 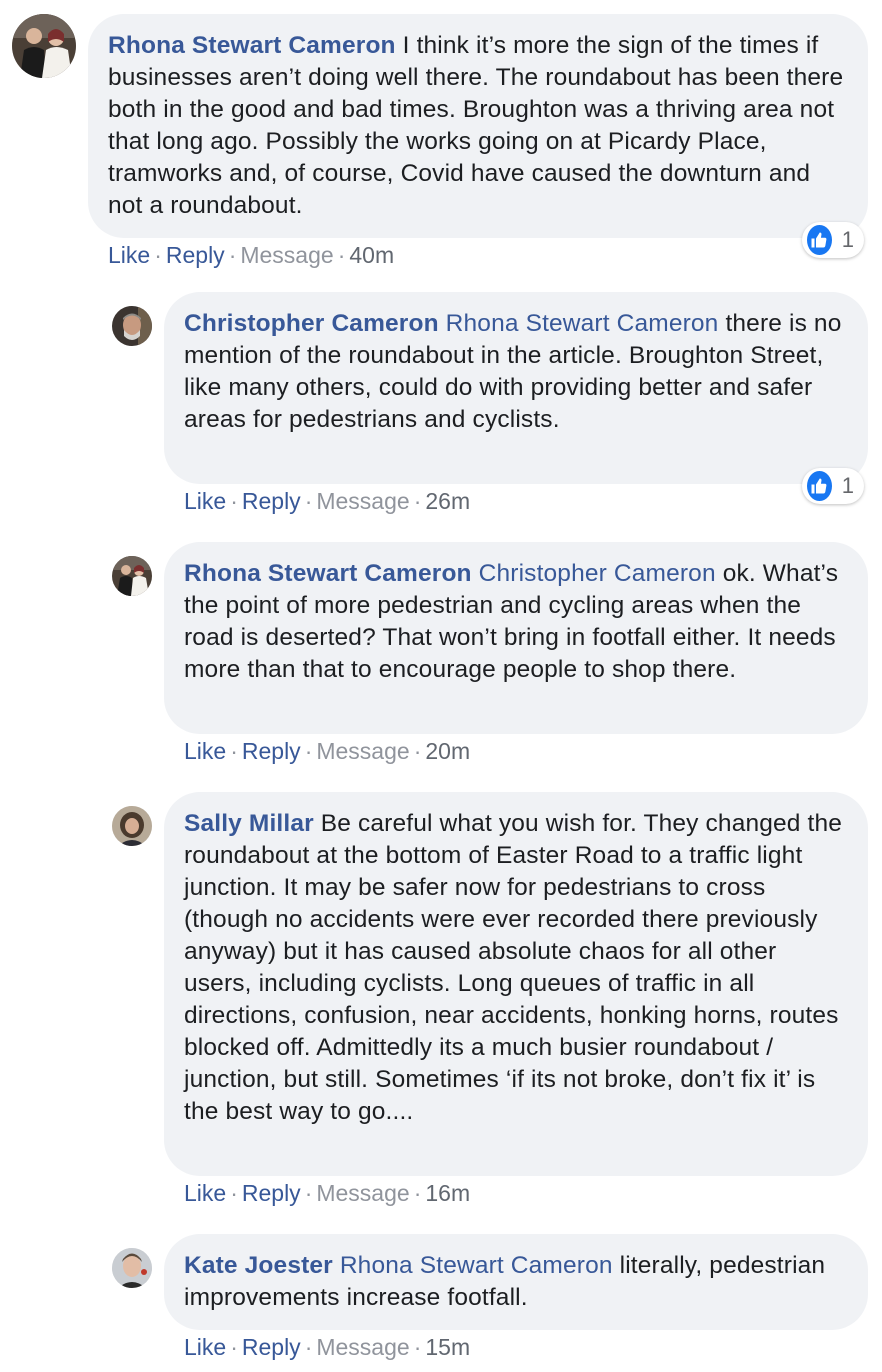 I want to click on comment-timestamp: 20m, so click(x=447, y=751).